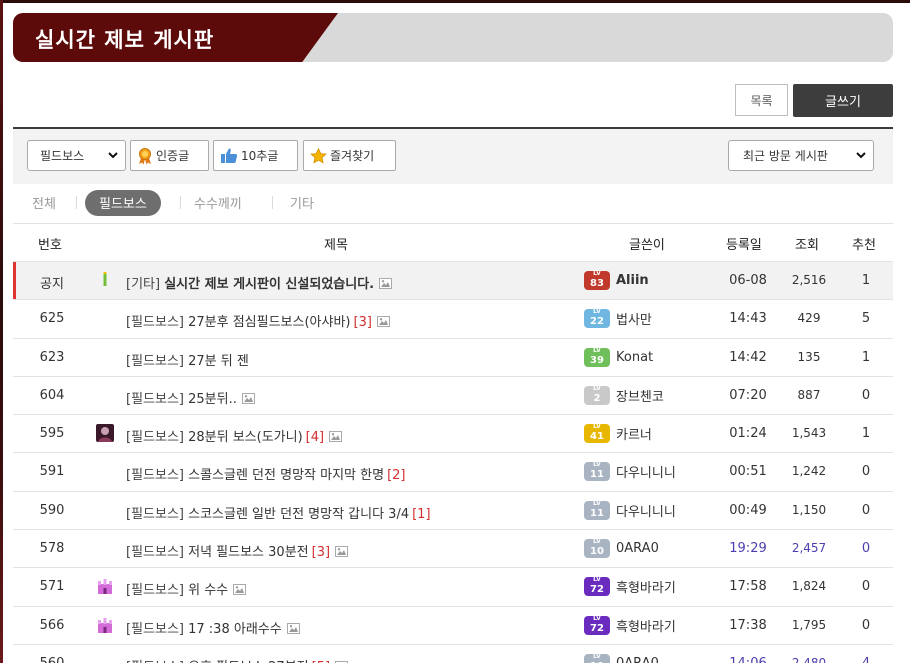 The image size is (910, 663). Describe the element at coordinates (186, 589) in the screenshot. I see `post-title-link: [필드보스] 위 수수` at that location.